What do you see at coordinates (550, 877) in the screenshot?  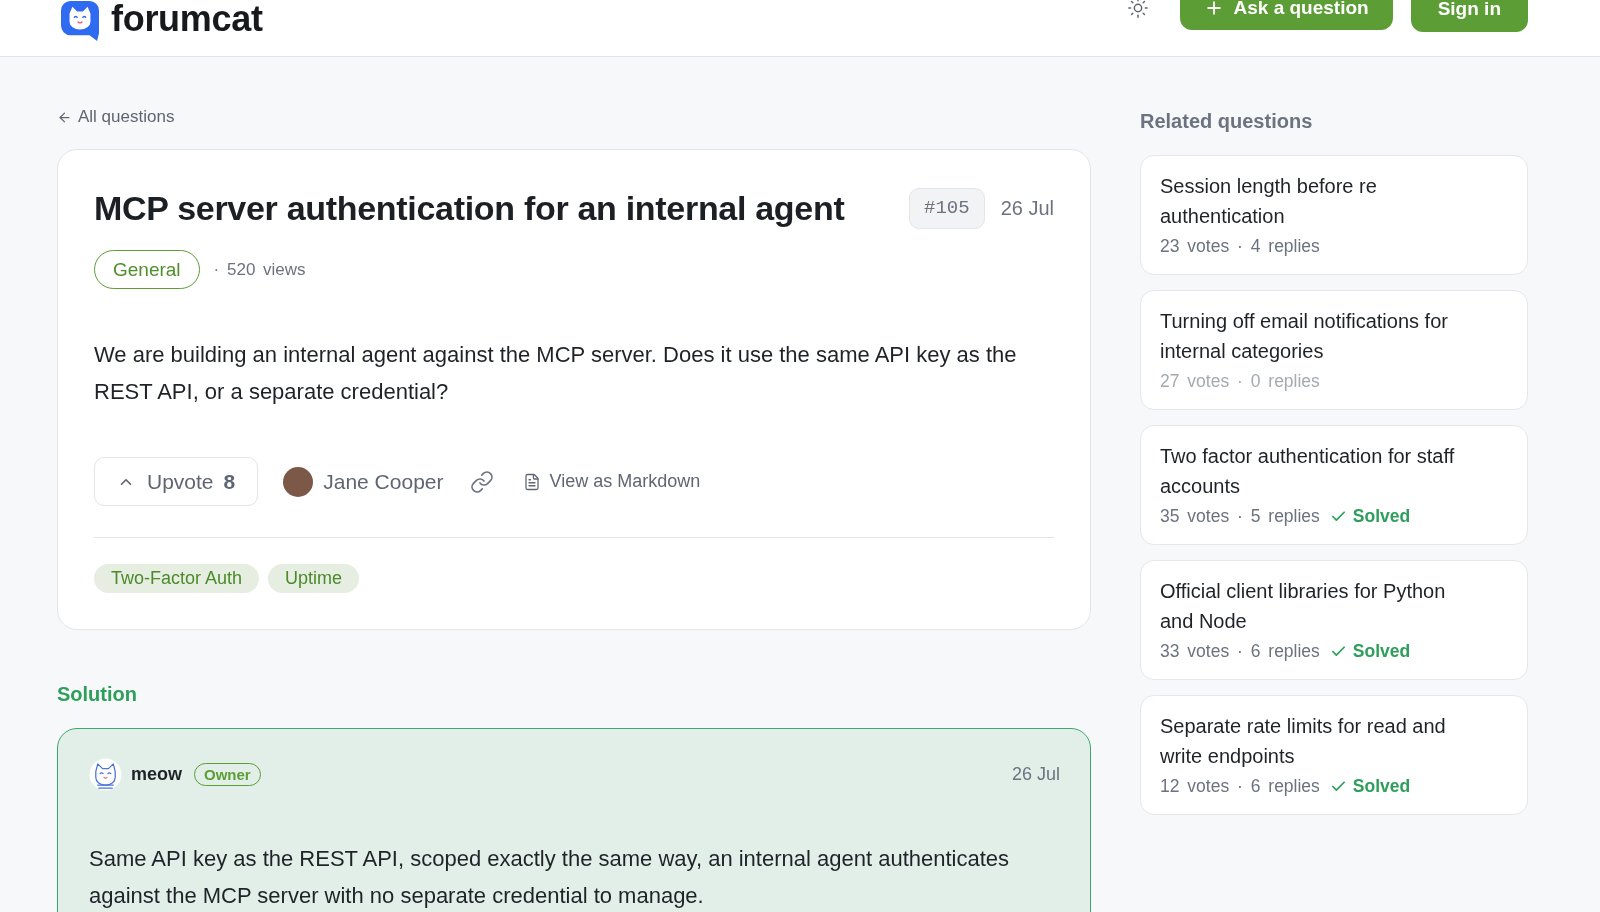 I see `solution-body: Same API key as the REST API, scoped exactly the same way, an internal agent authenticates against the MCP server with no separate credential to manage.` at bounding box center [550, 877].